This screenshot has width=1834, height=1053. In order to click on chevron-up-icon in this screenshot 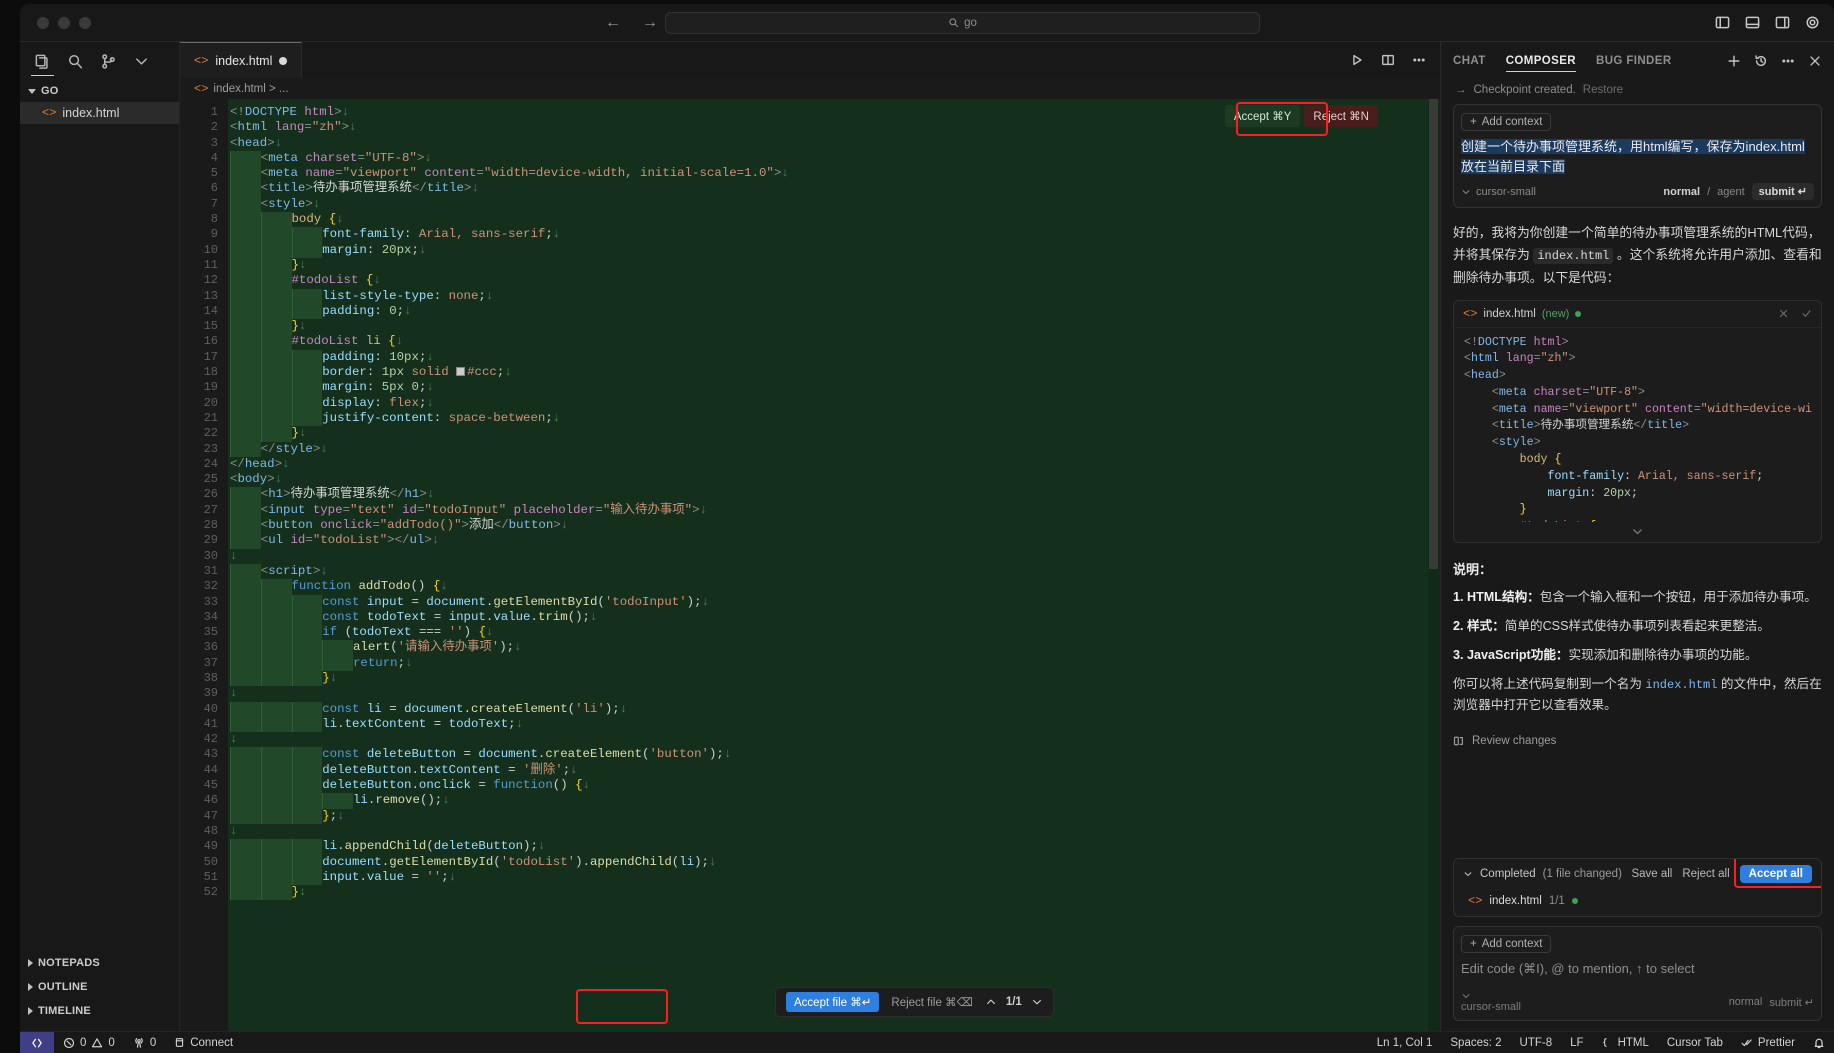, I will do `click(991, 1002)`.